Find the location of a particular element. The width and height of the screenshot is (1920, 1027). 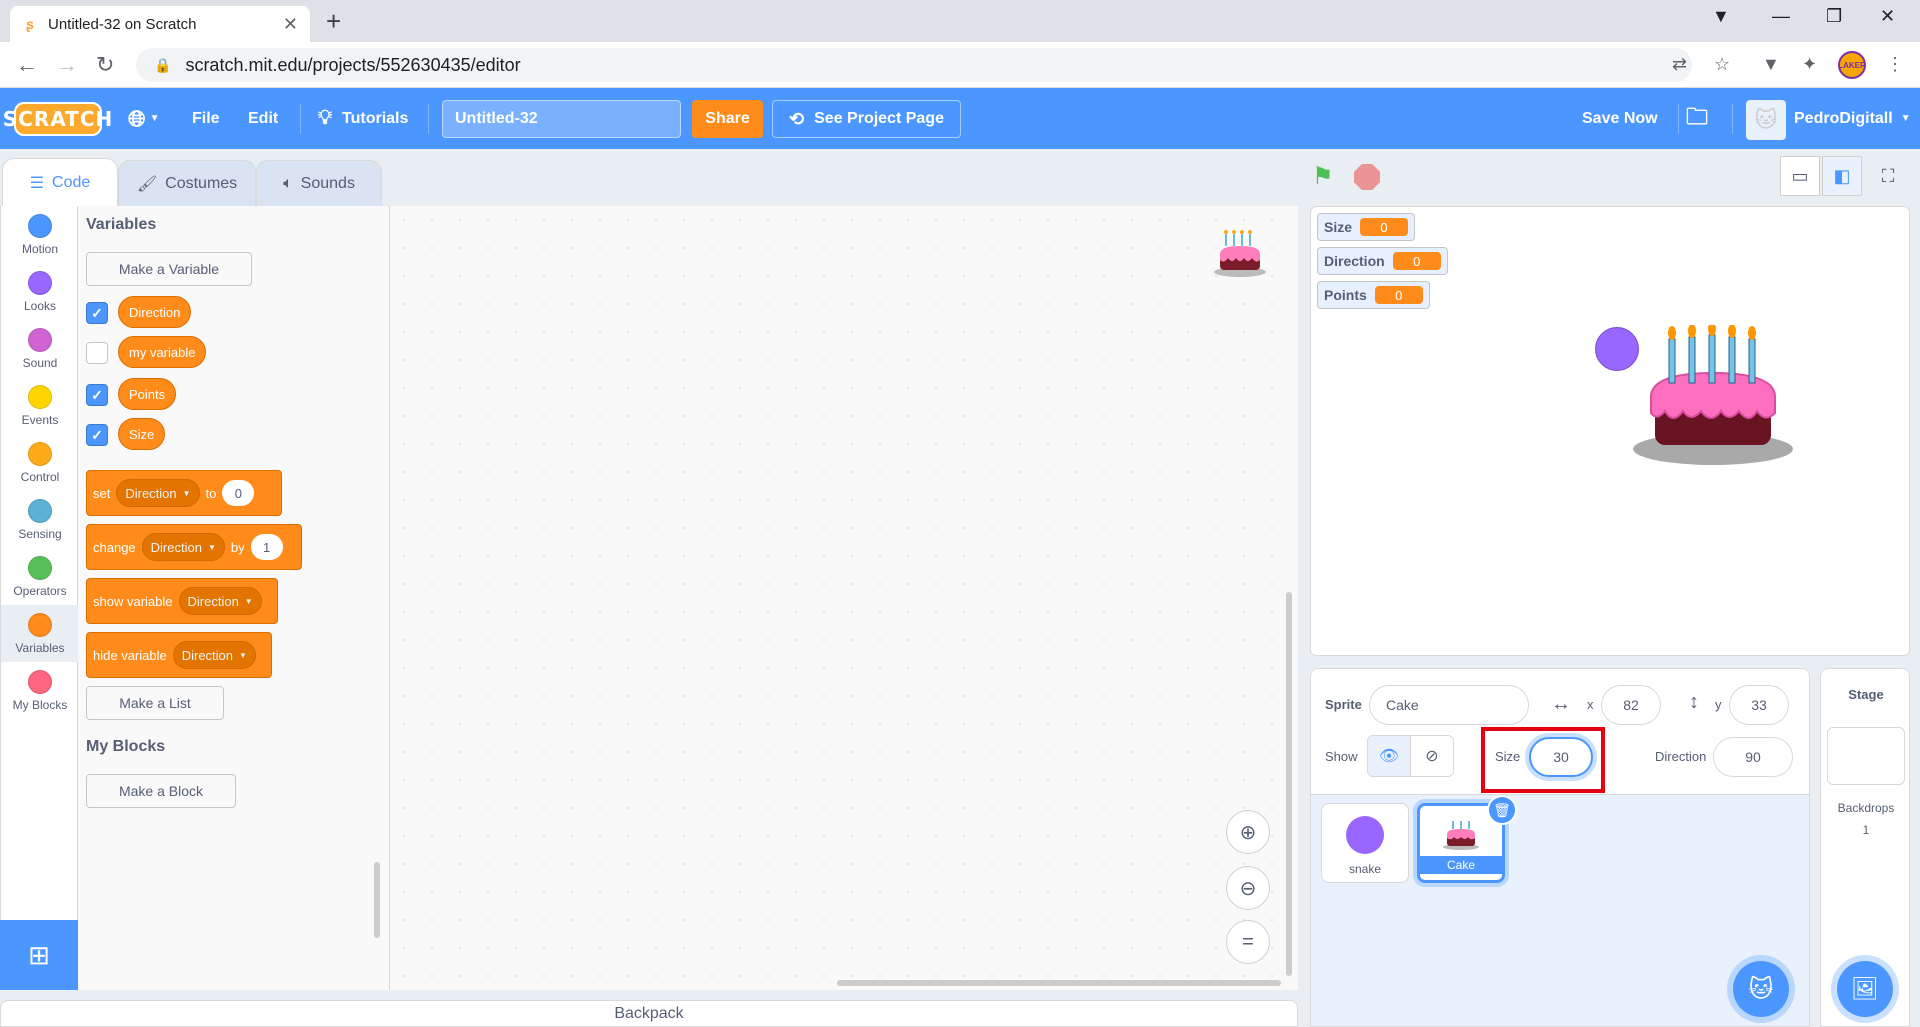

zoom-out-button: ⊖ is located at coordinates (1248, 888).